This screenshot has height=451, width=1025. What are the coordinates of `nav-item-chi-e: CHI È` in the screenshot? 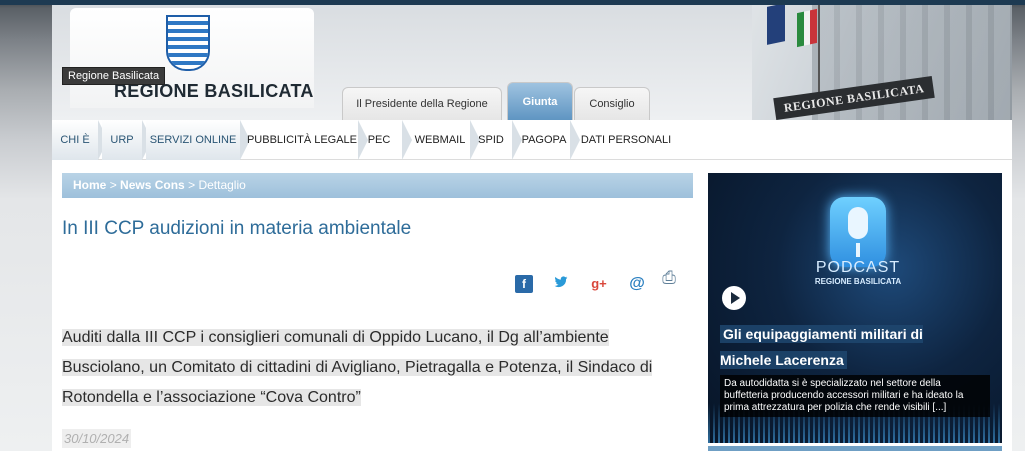 It's located at (75, 140).